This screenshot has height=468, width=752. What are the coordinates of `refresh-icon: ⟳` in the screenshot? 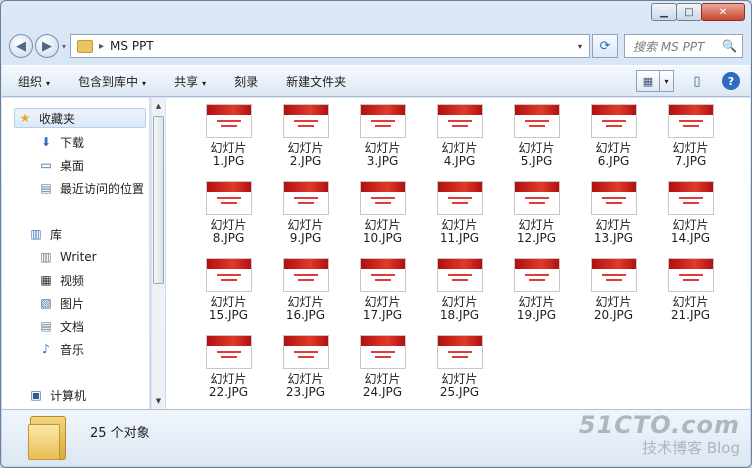 It's located at (605, 46).